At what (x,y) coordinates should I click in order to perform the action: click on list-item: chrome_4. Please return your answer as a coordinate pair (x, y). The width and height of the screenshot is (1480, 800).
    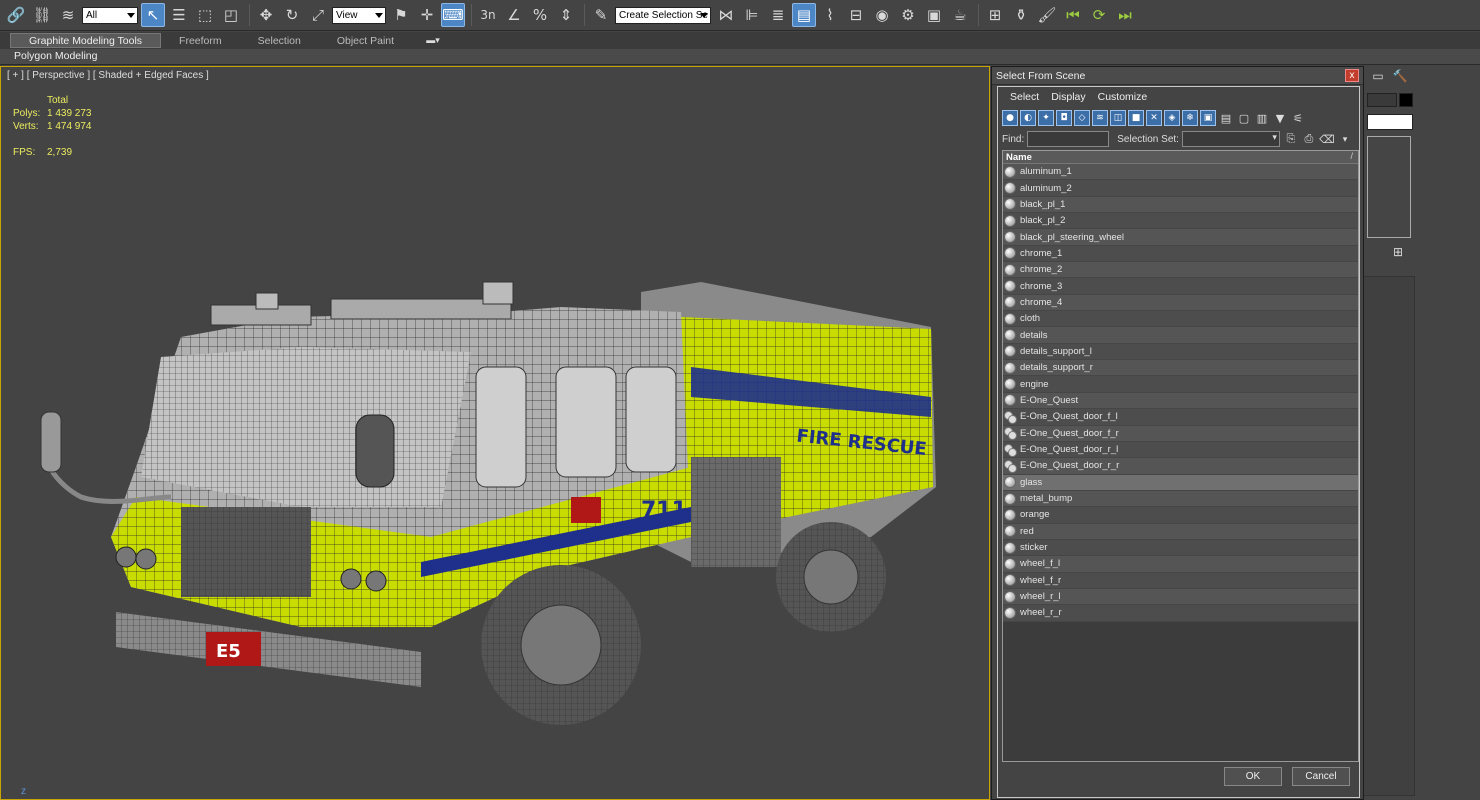
    Looking at the image, I should click on (1180, 303).